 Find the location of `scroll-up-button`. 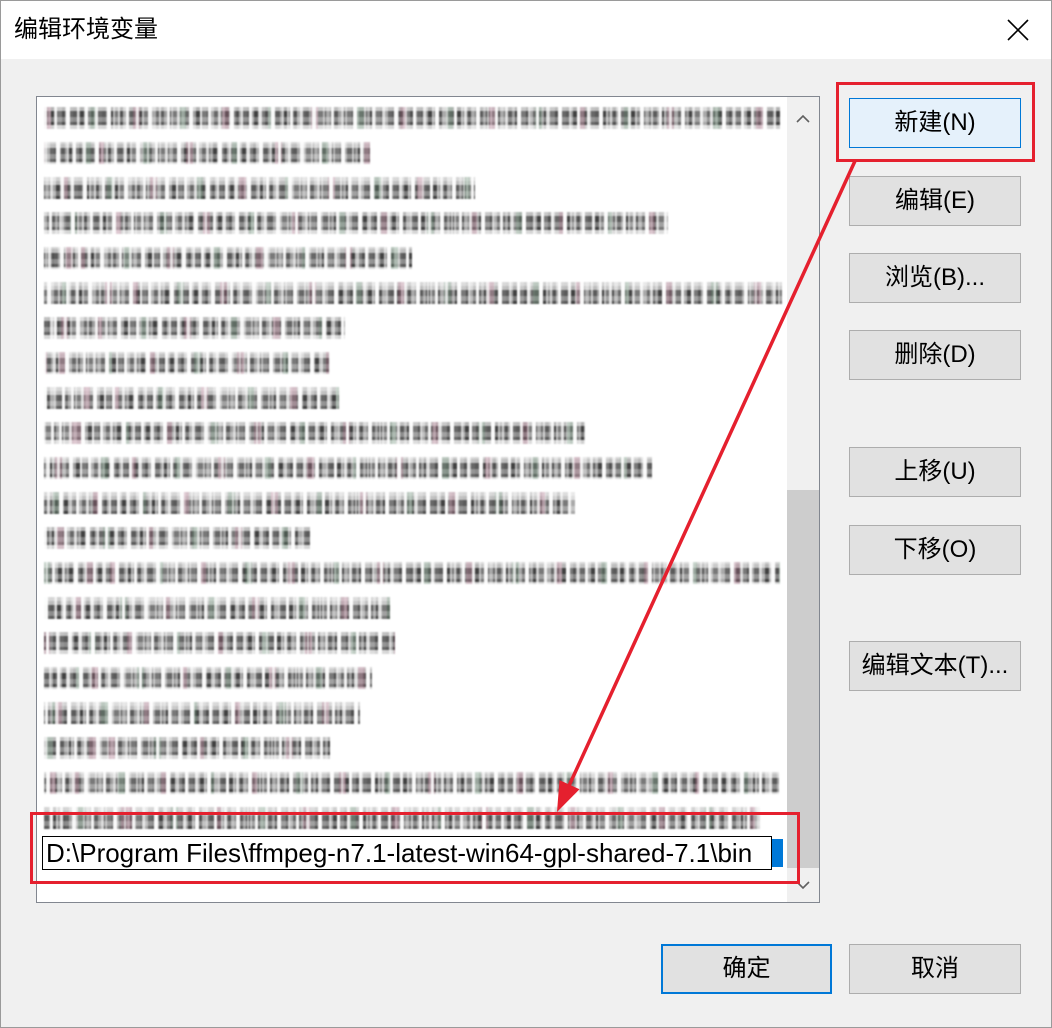

scroll-up-button is located at coordinates (803, 118).